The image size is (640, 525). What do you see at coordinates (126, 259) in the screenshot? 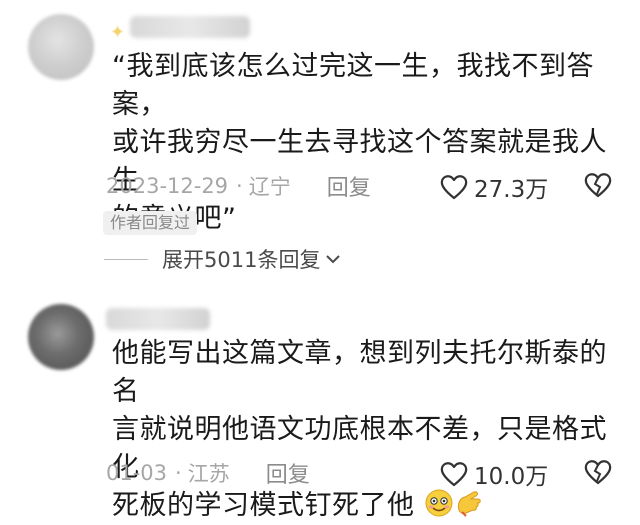
I see `divider-line` at bounding box center [126, 259].